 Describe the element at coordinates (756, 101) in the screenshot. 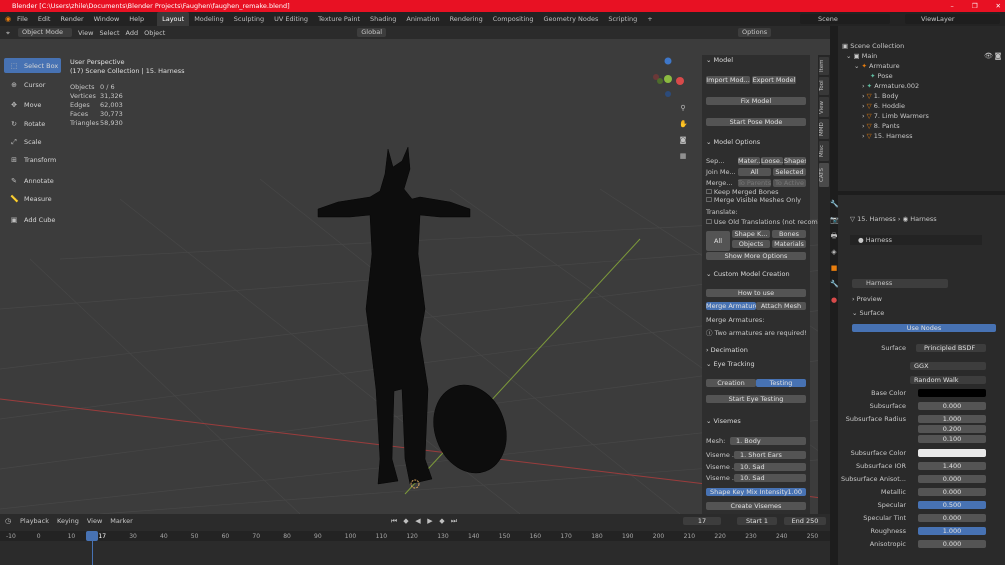

I see `fix-model-button: Fix Model` at that location.